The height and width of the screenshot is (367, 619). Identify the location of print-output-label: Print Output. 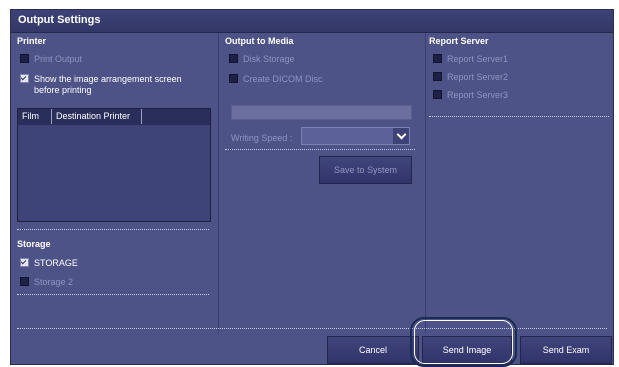
(58, 59).